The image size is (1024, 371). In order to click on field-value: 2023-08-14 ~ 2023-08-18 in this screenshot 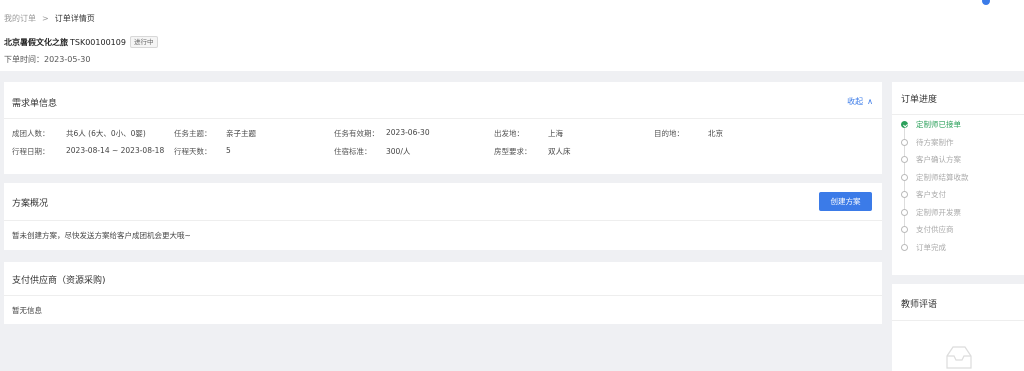, I will do `click(115, 150)`.